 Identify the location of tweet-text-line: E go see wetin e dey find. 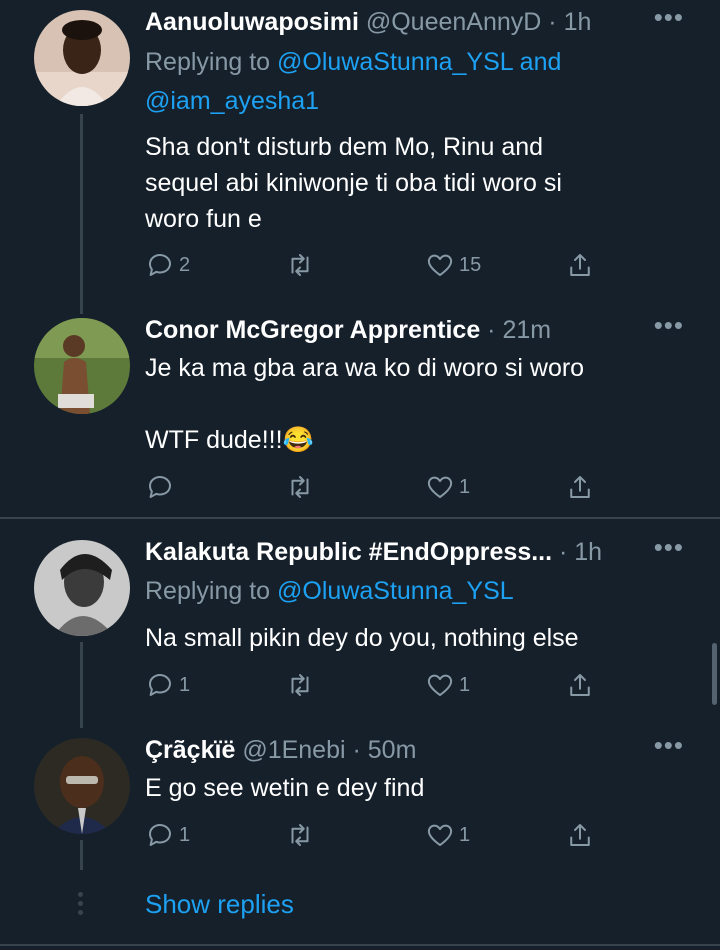
(285, 788).